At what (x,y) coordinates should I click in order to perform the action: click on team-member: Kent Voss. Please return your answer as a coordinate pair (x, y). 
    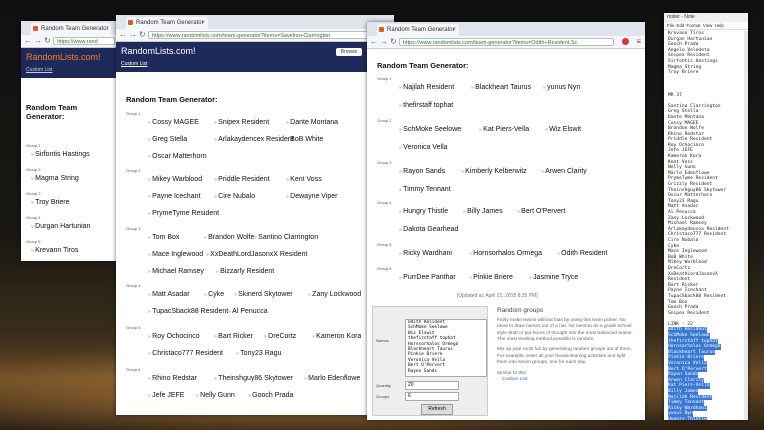
    Looking at the image, I should click on (304, 179).